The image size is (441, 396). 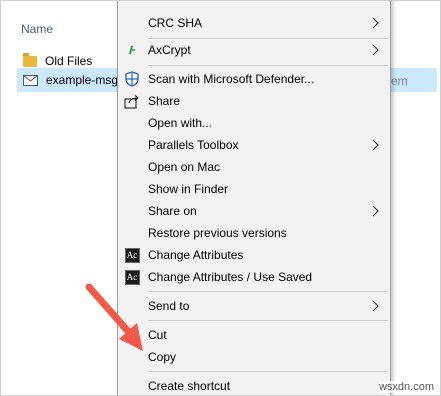 What do you see at coordinates (30, 59) in the screenshot?
I see `folder-icon` at bounding box center [30, 59].